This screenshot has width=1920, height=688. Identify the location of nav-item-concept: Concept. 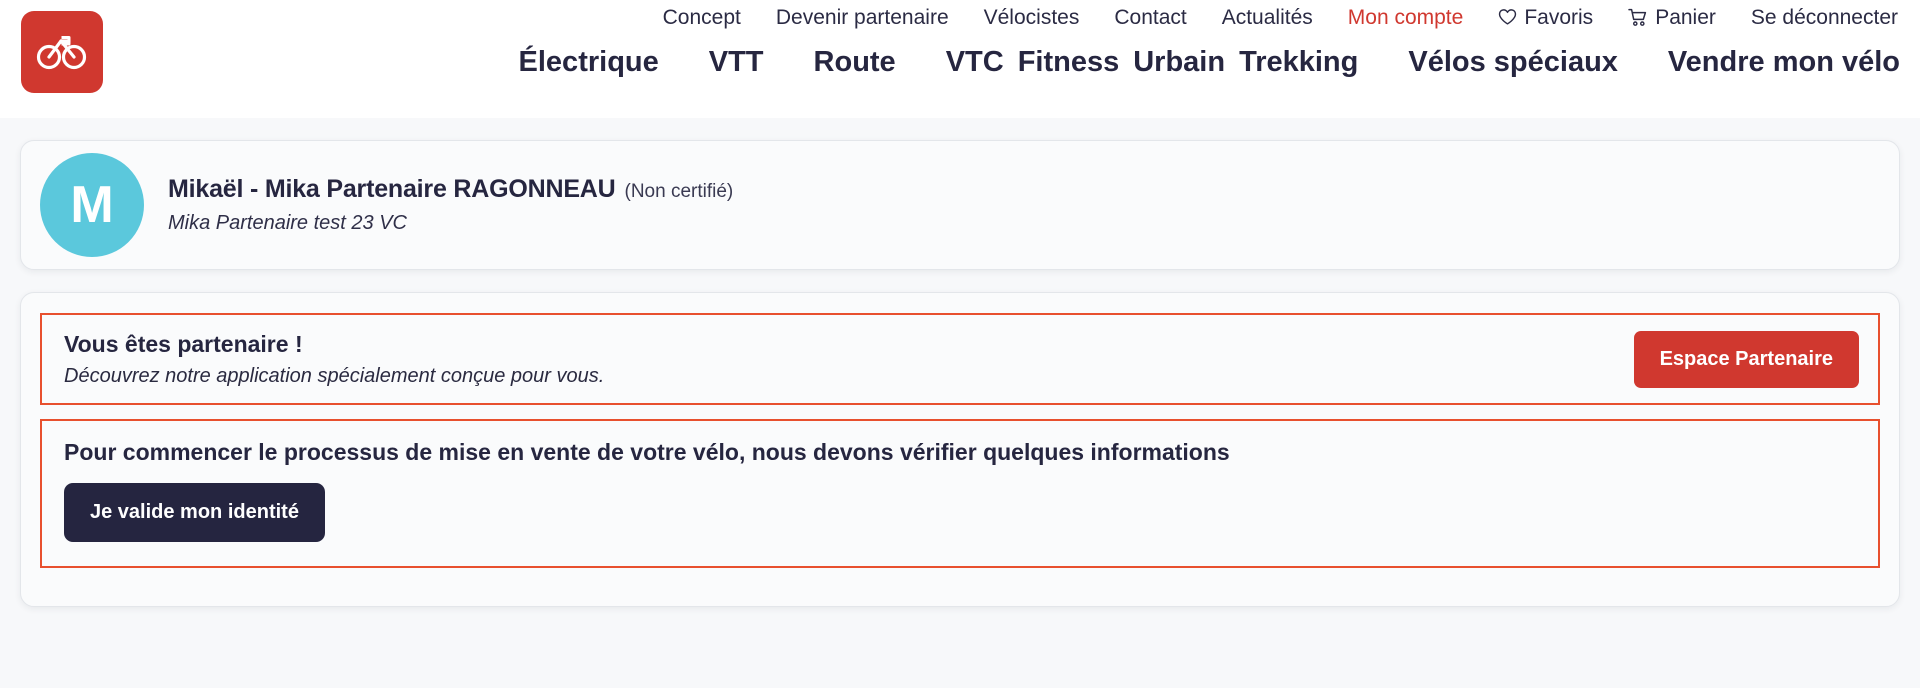
(702, 17).